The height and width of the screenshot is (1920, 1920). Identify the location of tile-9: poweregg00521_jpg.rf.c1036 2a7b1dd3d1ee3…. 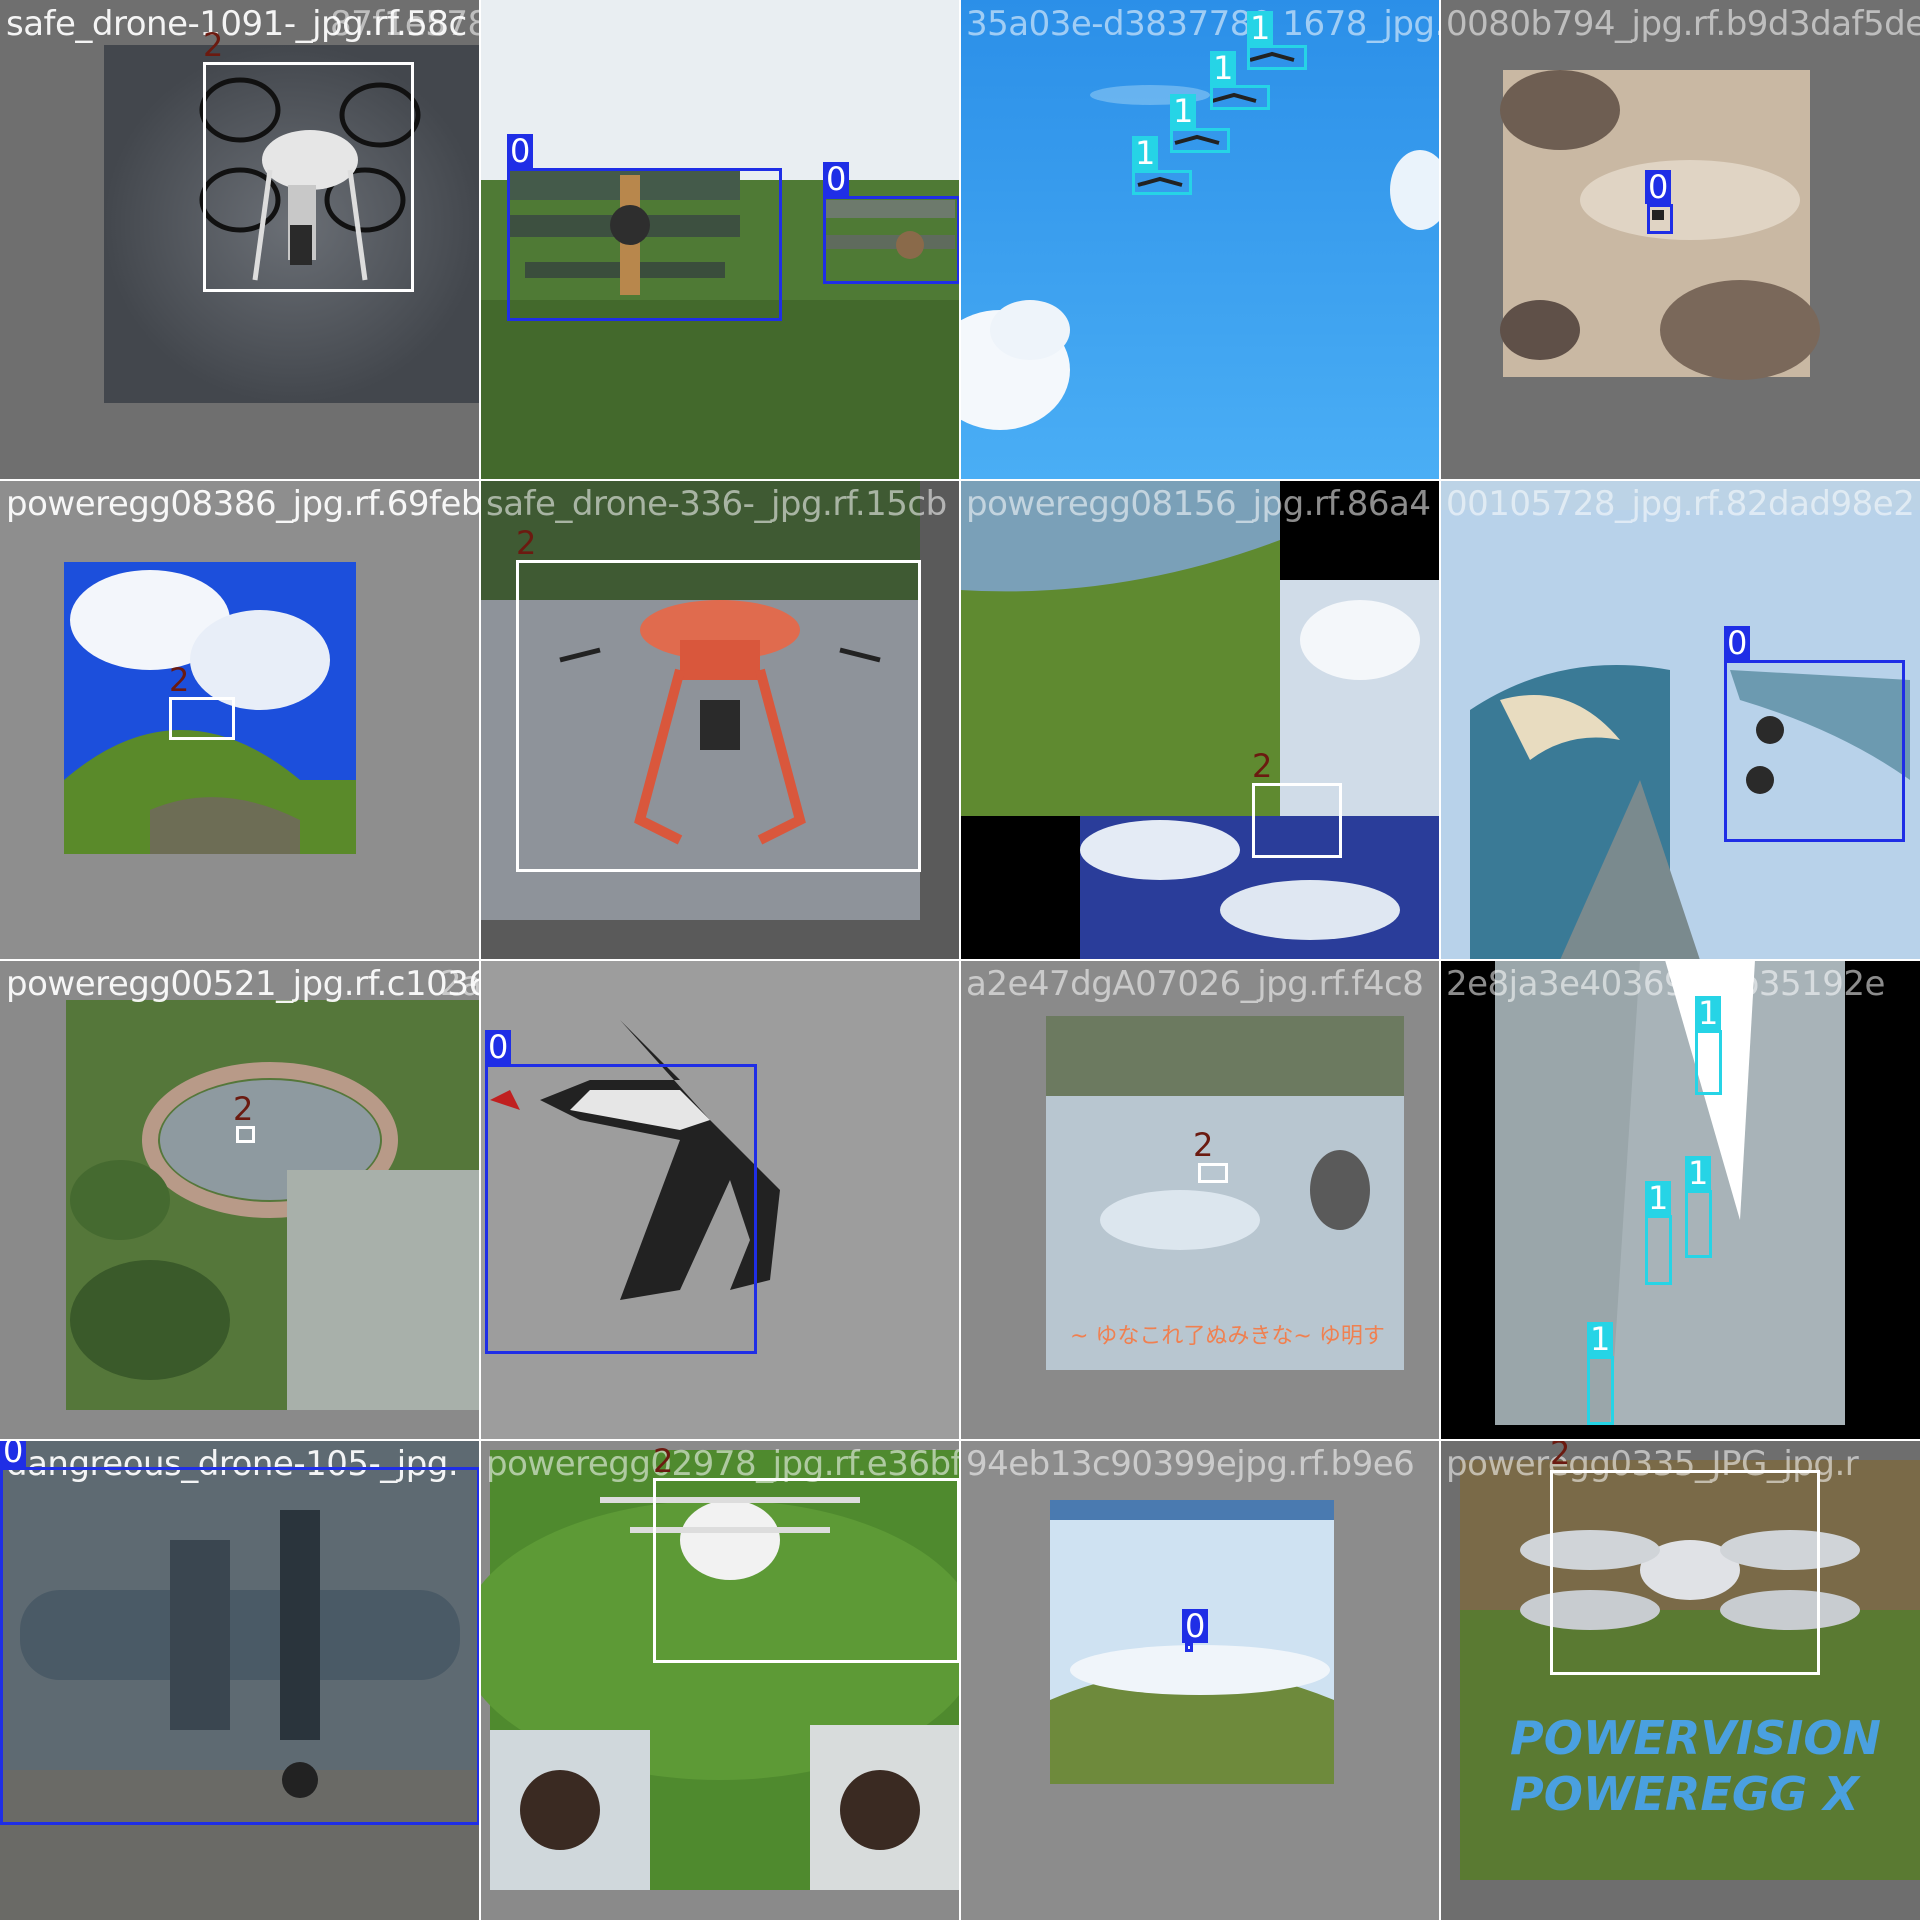
(240, 1200).